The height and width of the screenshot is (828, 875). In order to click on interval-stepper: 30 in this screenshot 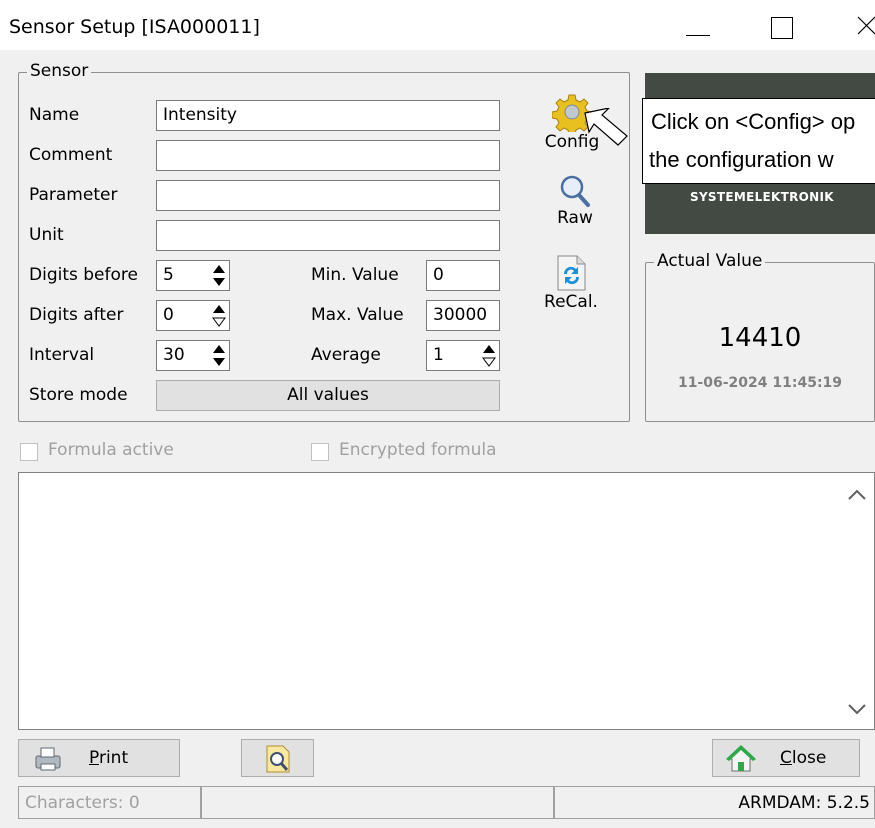, I will do `click(193, 355)`.